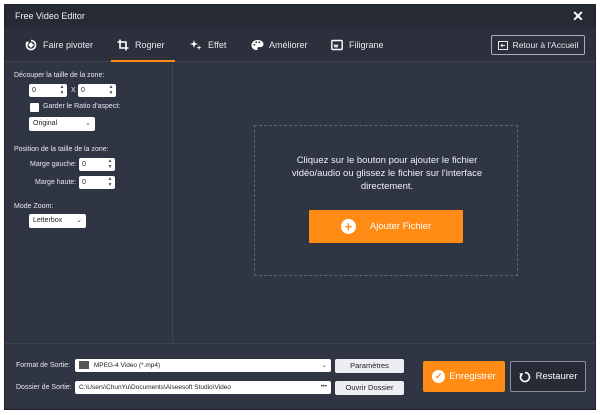 This screenshot has width=600, height=415. What do you see at coordinates (59, 75) in the screenshot?
I see `zone-size-label: Découper la taille de la zone:` at bounding box center [59, 75].